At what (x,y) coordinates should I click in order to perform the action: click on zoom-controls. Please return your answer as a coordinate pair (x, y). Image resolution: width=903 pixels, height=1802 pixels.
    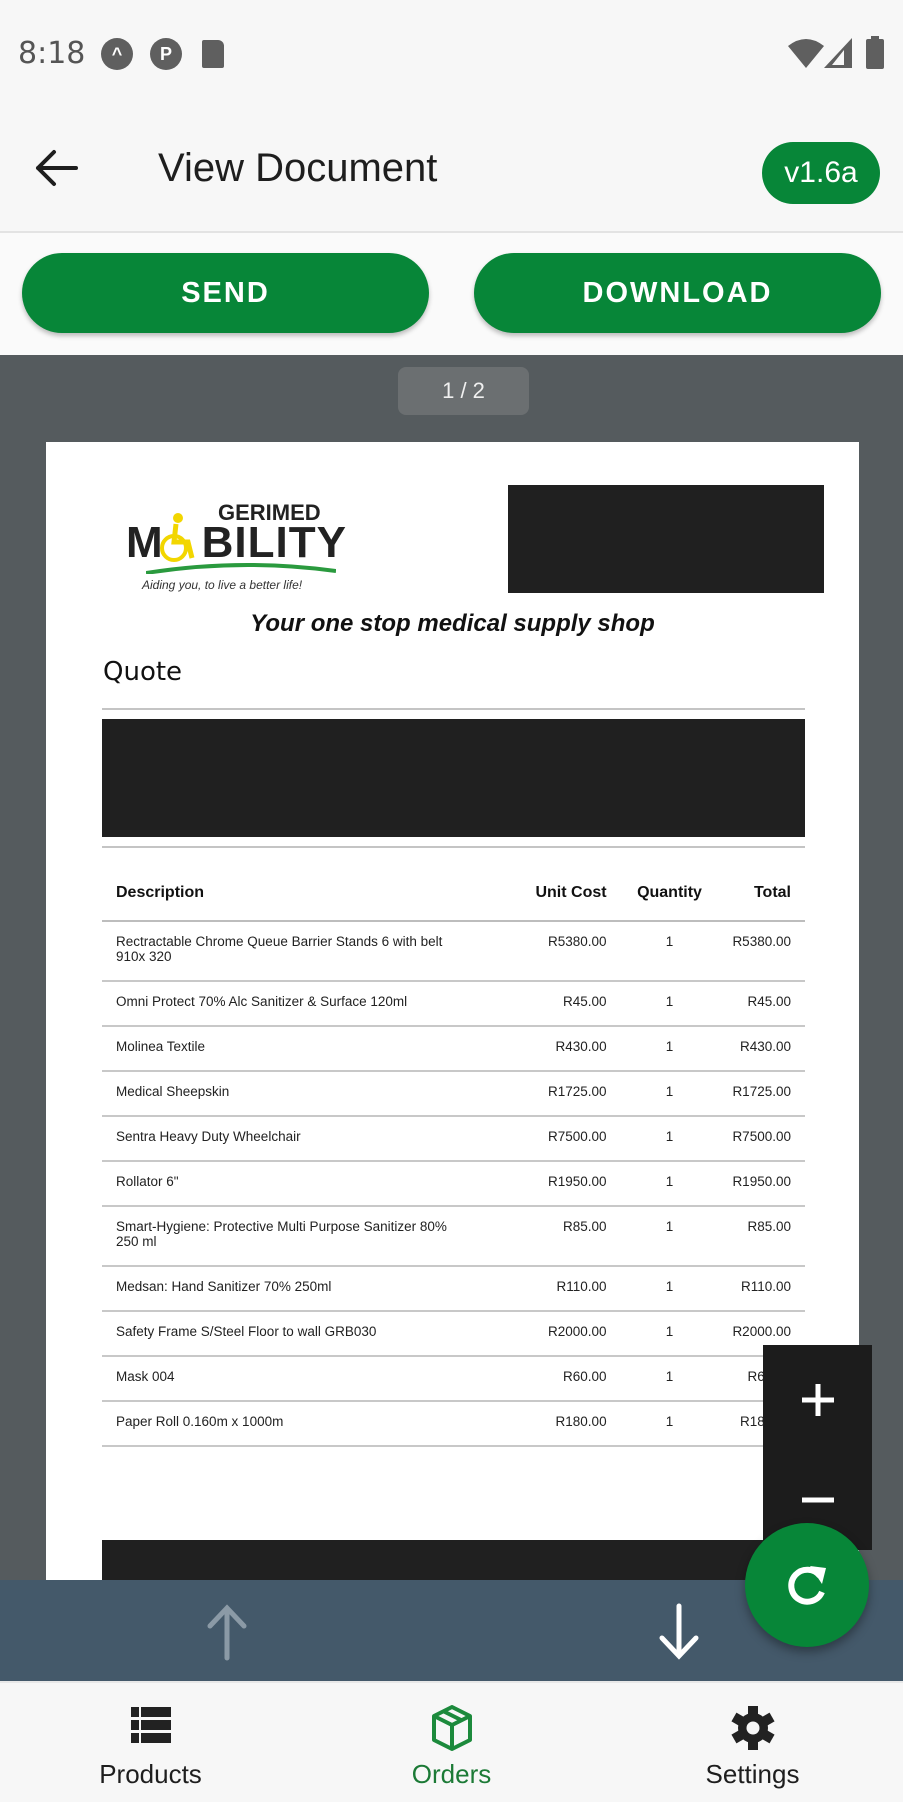
    Looking at the image, I should click on (817, 1447).